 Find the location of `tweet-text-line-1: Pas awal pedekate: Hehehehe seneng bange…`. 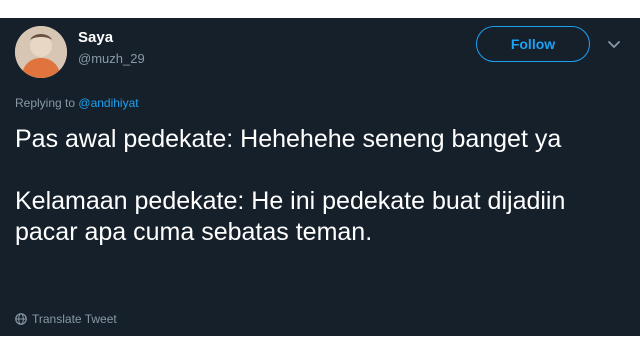

tweet-text-line-1: Pas awal pedekate: Hehehehe seneng bange… is located at coordinates (288, 139).